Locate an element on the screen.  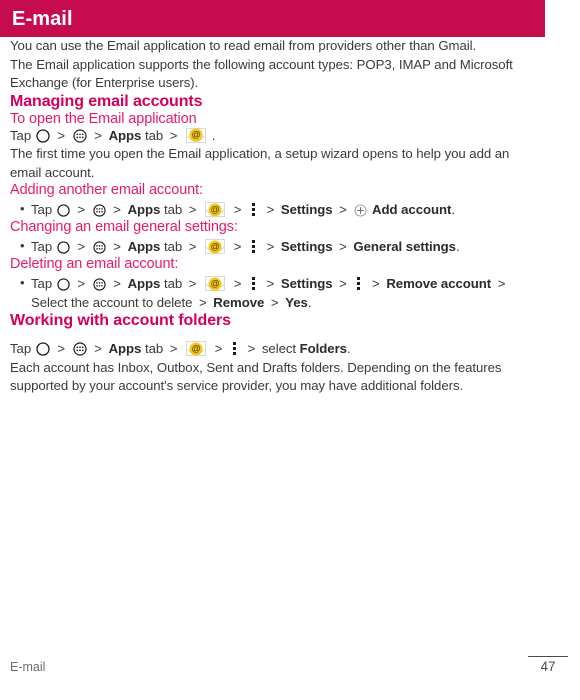
general-settings-bold-label: General settings is located at coordinates (404, 246).